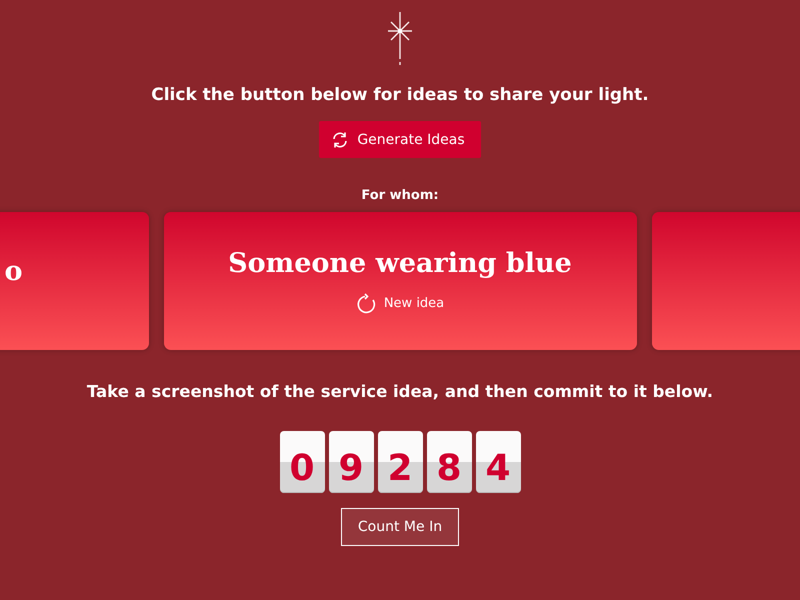  Describe the element at coordinates (351, 462) in the screenshot. I see `counter-digit: 9` at that location.